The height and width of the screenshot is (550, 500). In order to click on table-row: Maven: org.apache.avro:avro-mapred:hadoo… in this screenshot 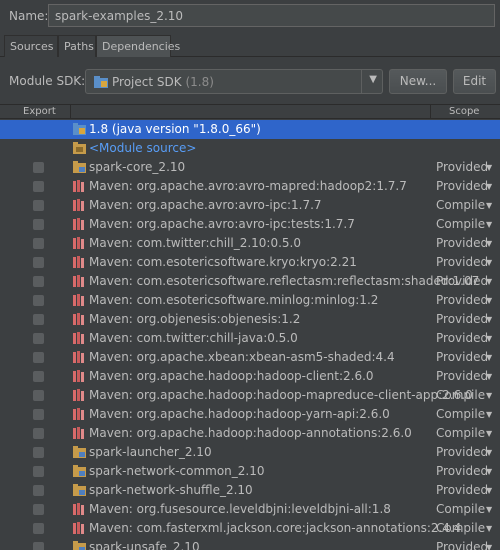, I will do `click(250, 186)`.